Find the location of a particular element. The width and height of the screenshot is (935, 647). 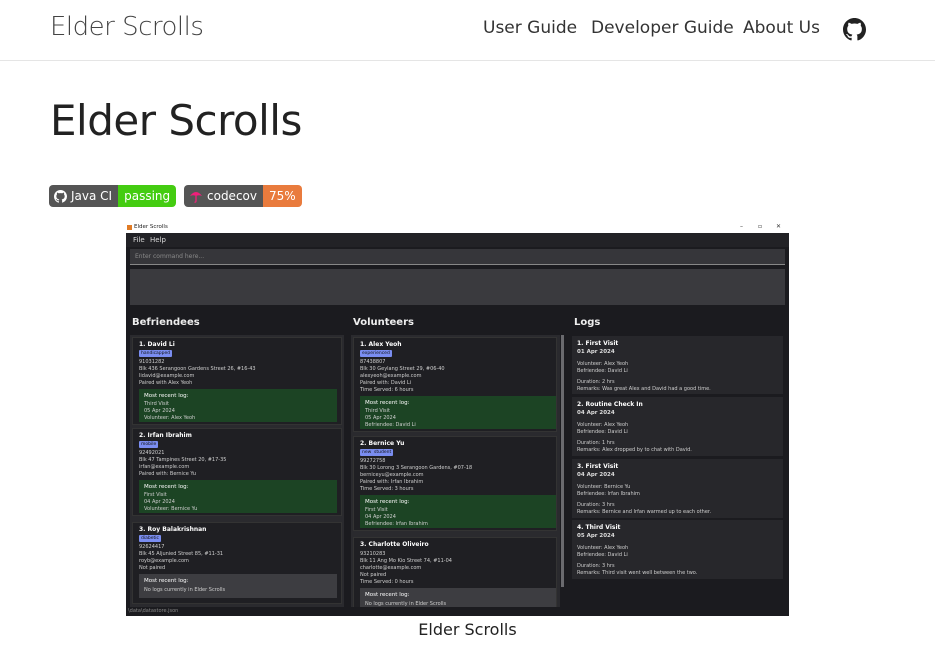

badge-value: 75% is located at coordinates (282, 196).